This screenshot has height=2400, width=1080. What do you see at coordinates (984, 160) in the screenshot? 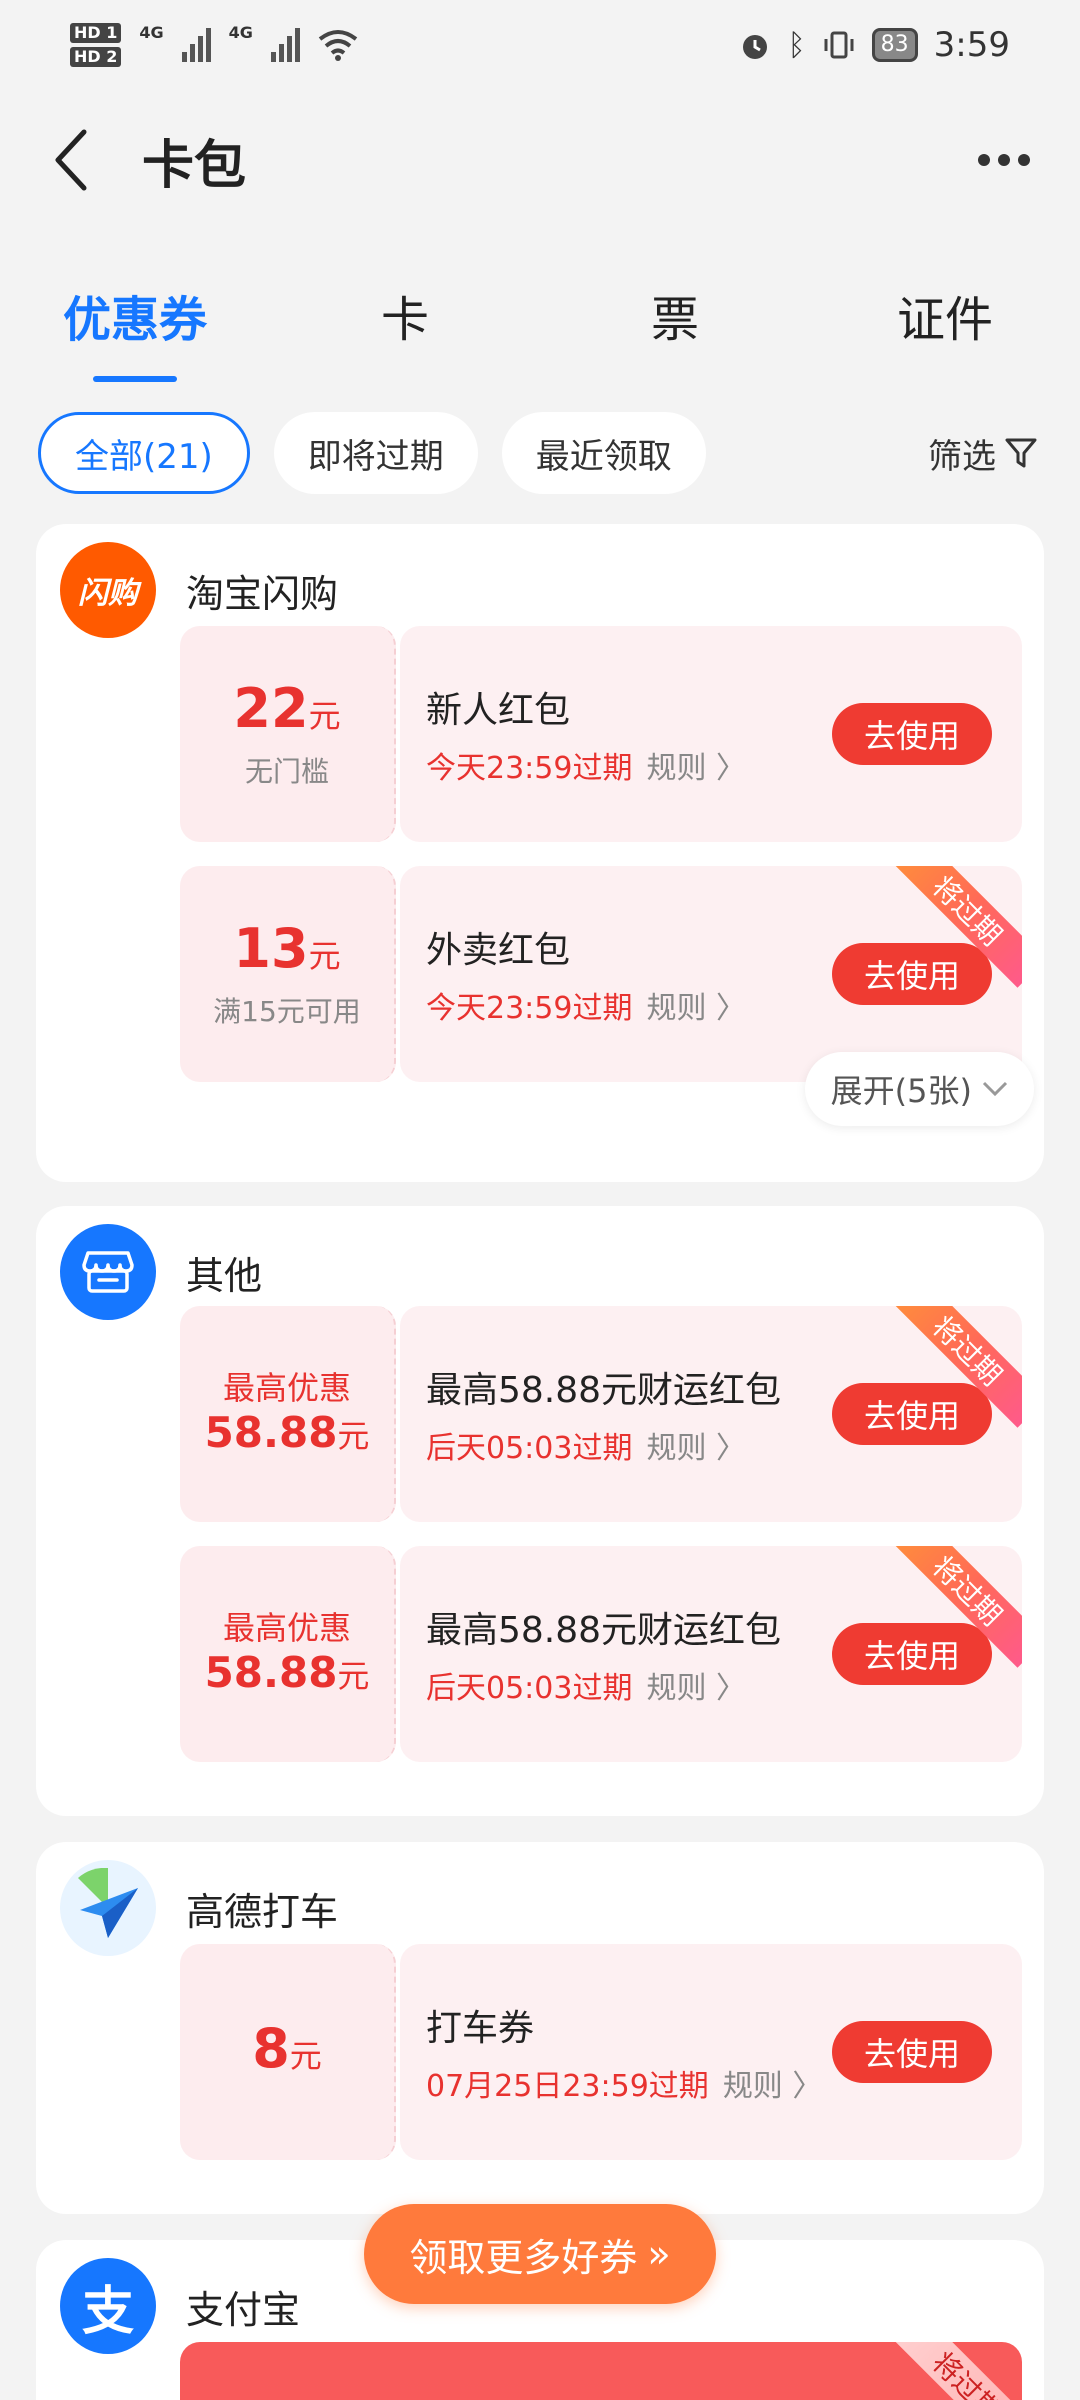
I see `more-dots-icon` at bounding box center [984, 160].